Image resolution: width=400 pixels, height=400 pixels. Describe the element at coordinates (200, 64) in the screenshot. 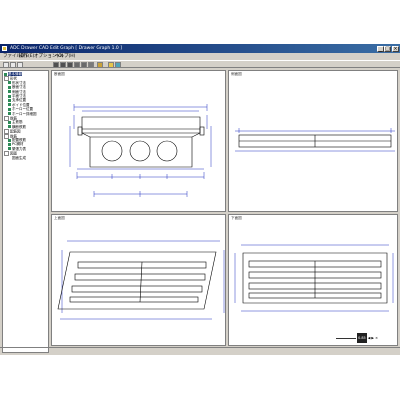

I see `toolbar` at that location.